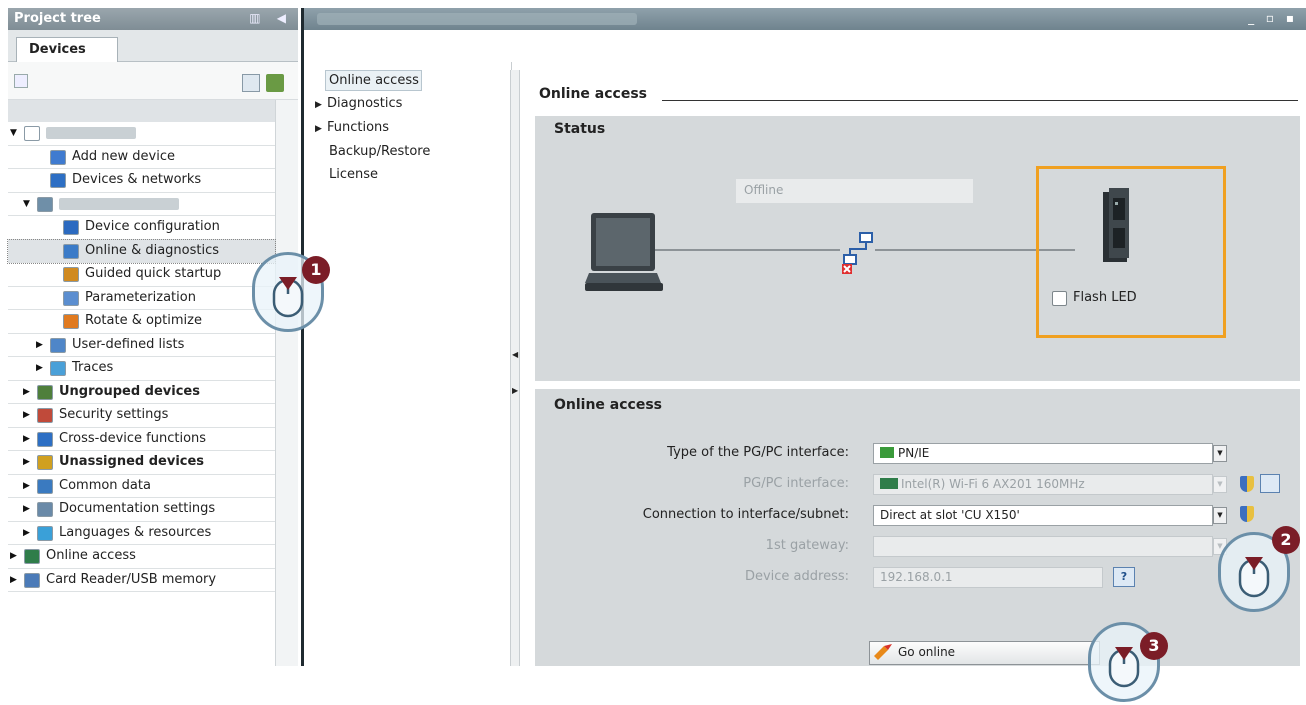  I want to click on tree-item-label: Online & diagnostics, so click(152, 250).